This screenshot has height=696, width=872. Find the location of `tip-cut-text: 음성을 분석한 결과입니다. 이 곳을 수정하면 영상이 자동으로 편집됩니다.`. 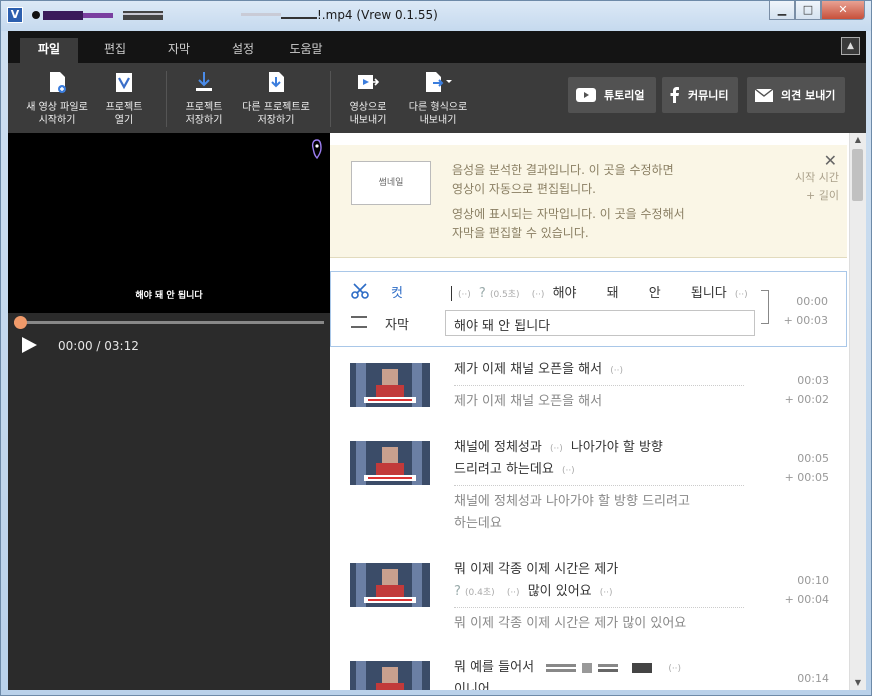

tip-cut-text: 음성을 분석한 결과입니다. 이 곳을 수정하면 영상이 자동으로 편집됩니다. is located at coordinates (563, 179).